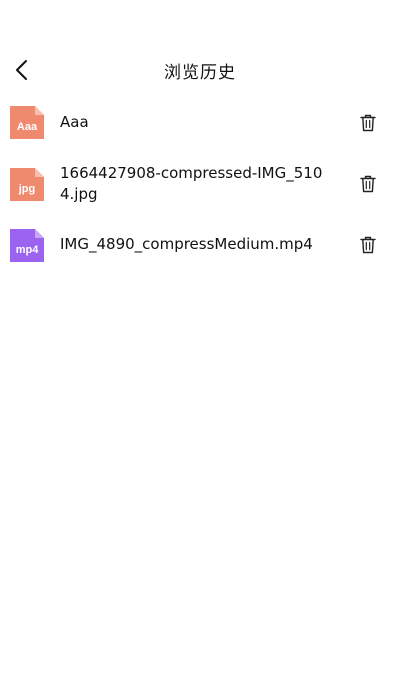 The height and width of the screenshot is (700, 400). I want to click on file-type-icon: mp4, so click(27, 245).